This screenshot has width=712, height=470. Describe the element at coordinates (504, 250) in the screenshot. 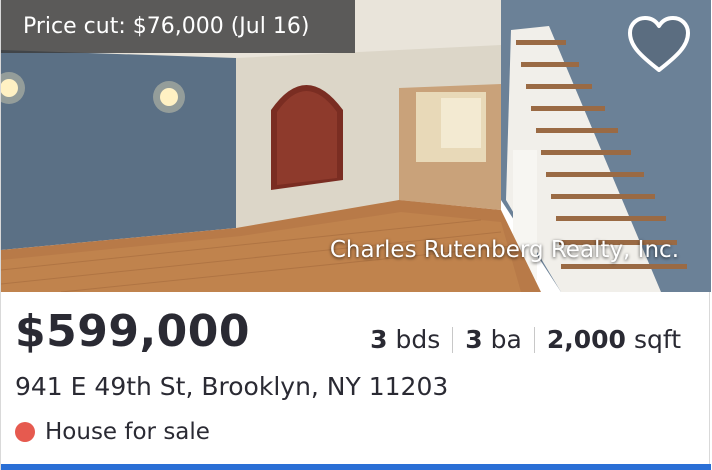

I see `broker-watermark: Charles Rutenberg Realty, Inc.` at that location.